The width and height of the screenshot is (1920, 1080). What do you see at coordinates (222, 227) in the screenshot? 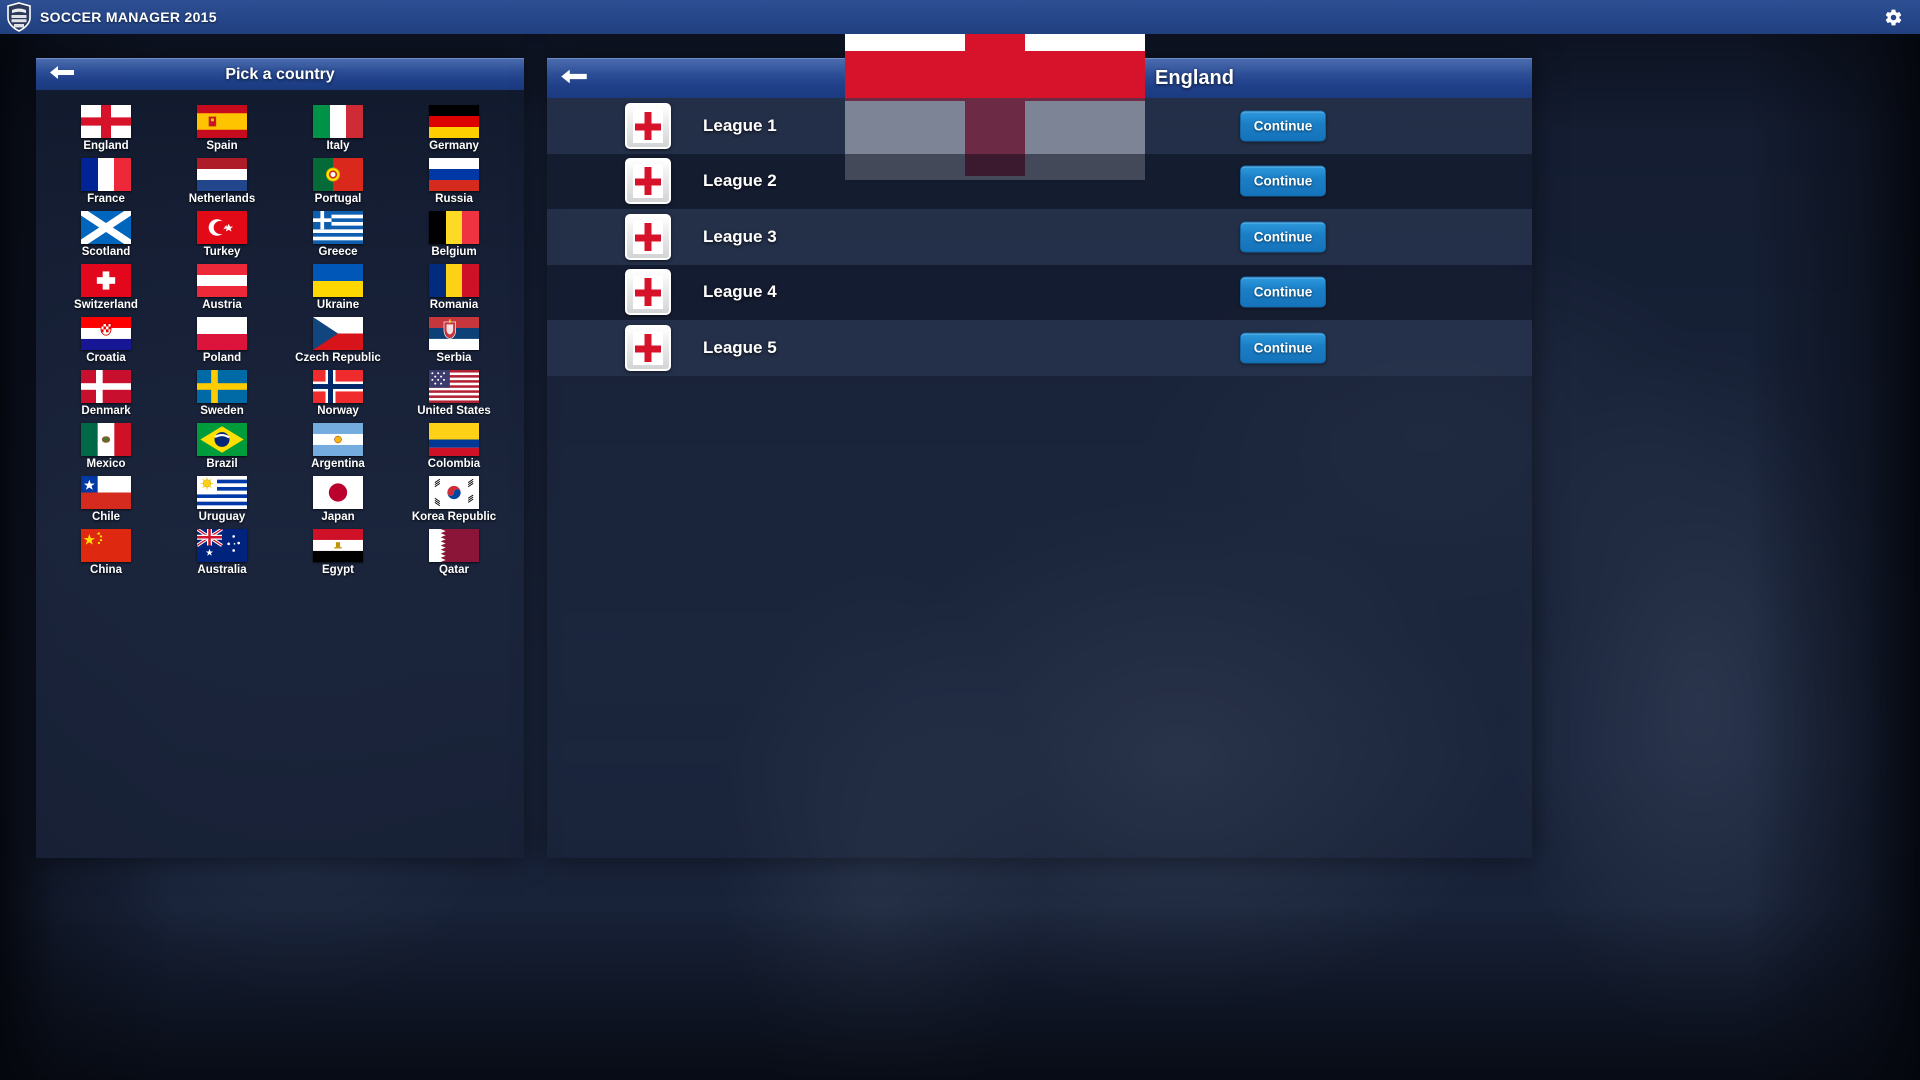
I see `flag-turkey` at bounding box center [222, 227].